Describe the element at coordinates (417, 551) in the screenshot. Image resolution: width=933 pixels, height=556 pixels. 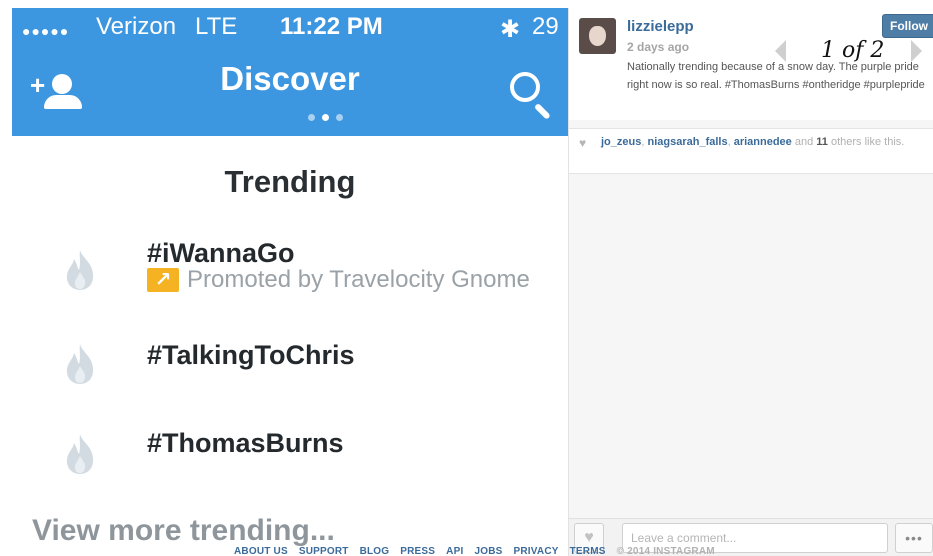
I see `footer-link-press: PRESS` at that location.